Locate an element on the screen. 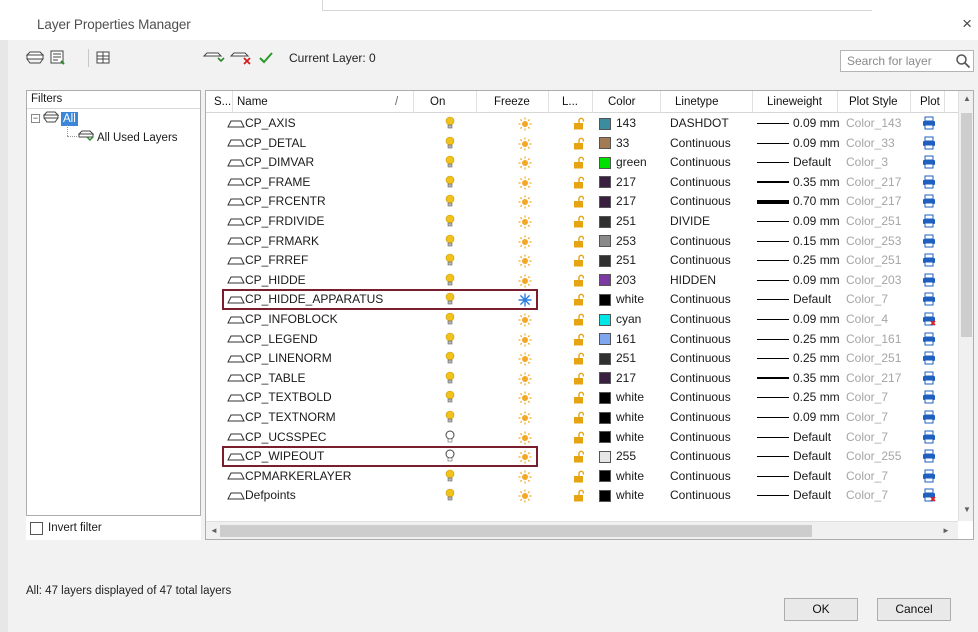 Image resolution: width=978 pixels, height=632 pixels. layer-name-cell: CP_INFOBLOCK is located at coordinates (282, 319).